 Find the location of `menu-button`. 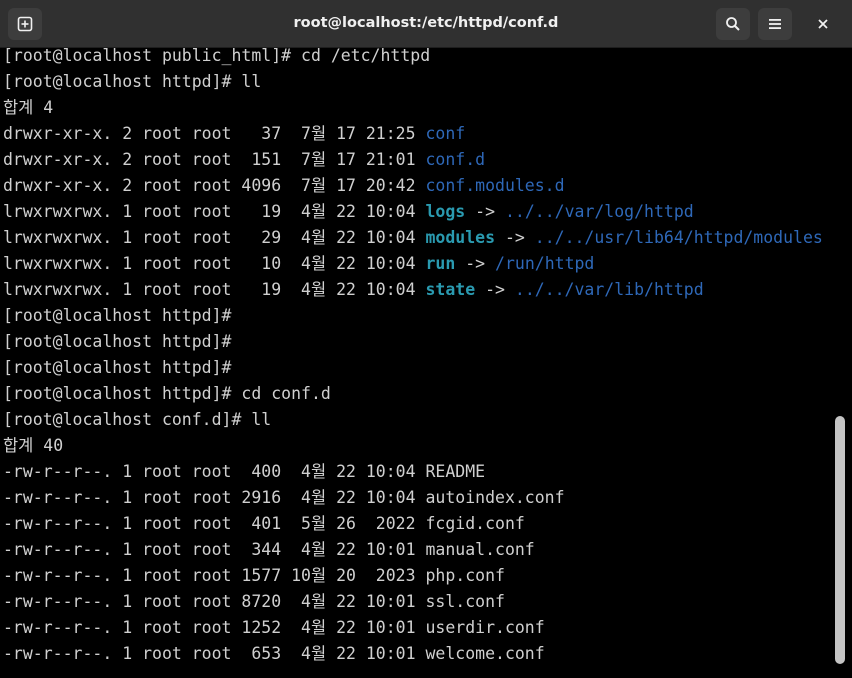

menu-button is located at coordinates (775, 24).